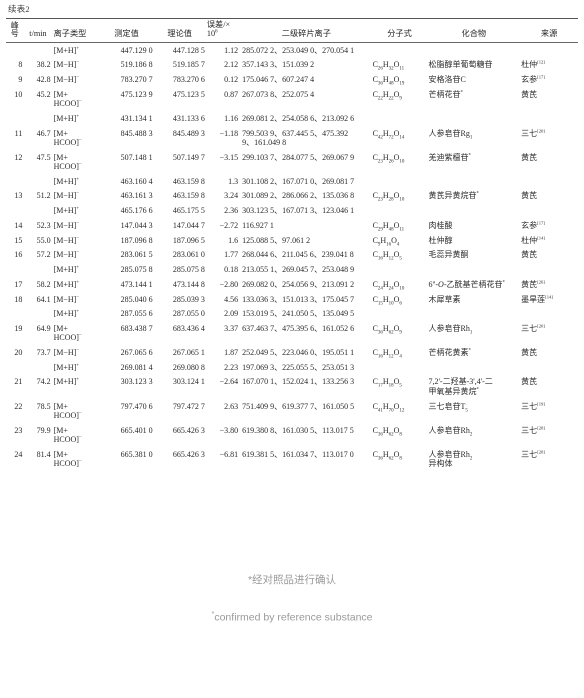  Describe the element at coordinates (188, 382) in the screenshot. I see `cell-theoretical-value: 303.124 1` at that location.